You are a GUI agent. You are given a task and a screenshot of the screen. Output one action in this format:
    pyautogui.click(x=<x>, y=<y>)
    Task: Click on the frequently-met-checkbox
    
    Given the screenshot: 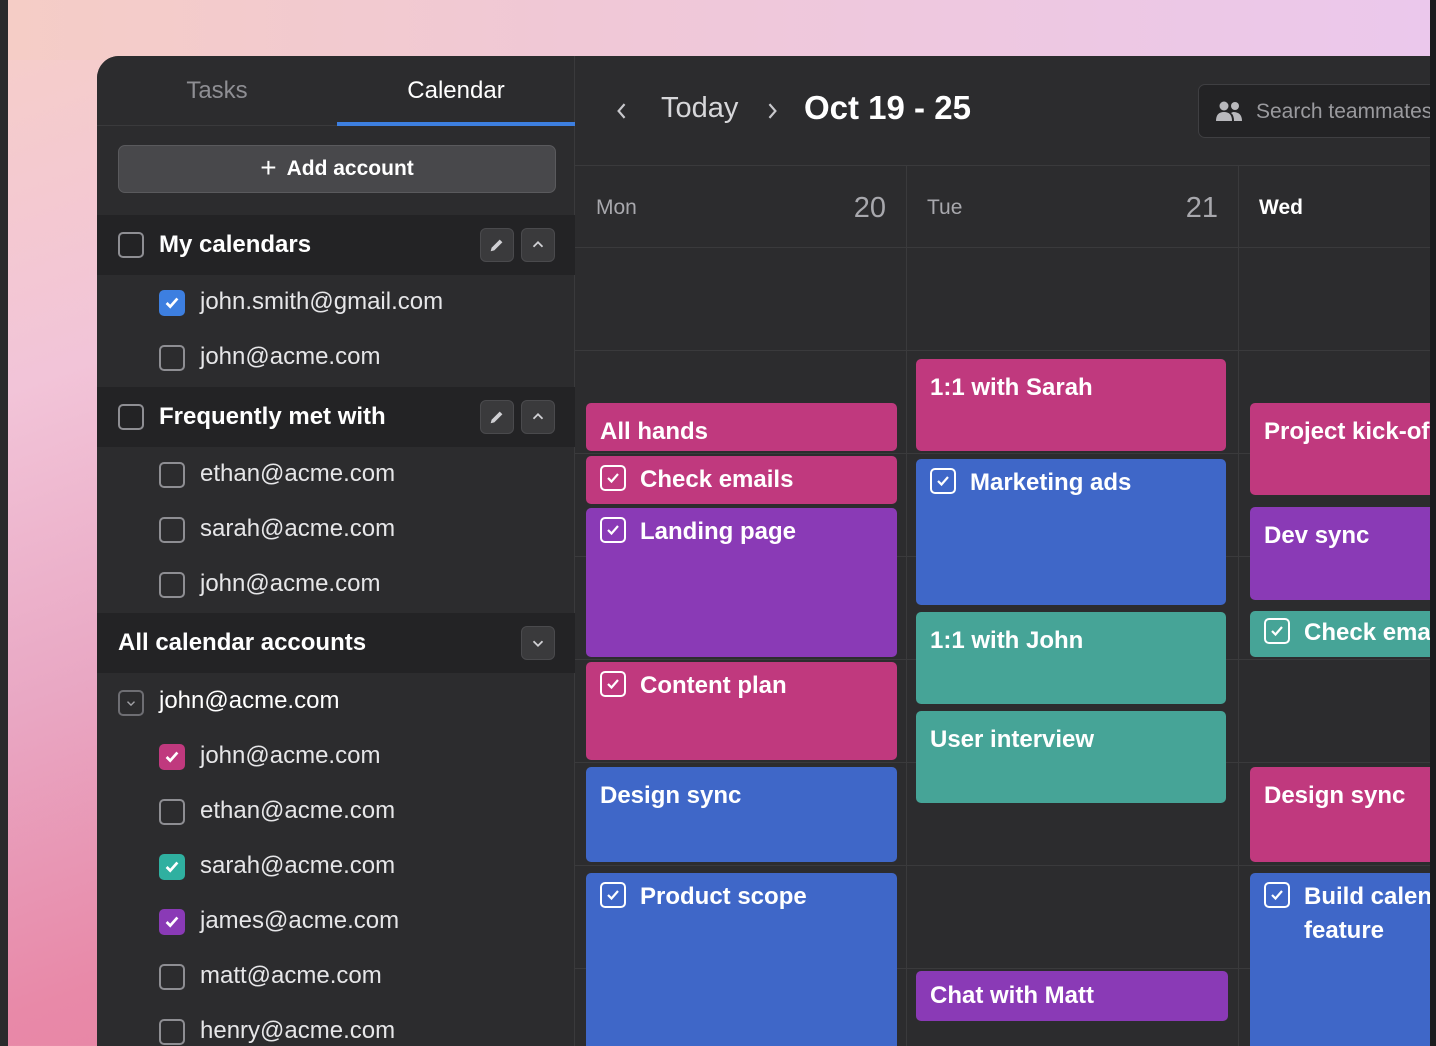 What is the action you would take?
    pyautogui.click(x=131, y=417)
    